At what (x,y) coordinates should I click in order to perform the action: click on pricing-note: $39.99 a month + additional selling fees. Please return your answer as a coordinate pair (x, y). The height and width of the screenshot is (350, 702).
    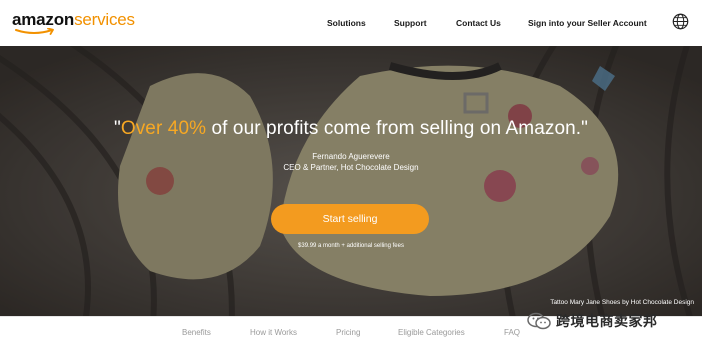
    Looking at the image, I should click on (351, 246).